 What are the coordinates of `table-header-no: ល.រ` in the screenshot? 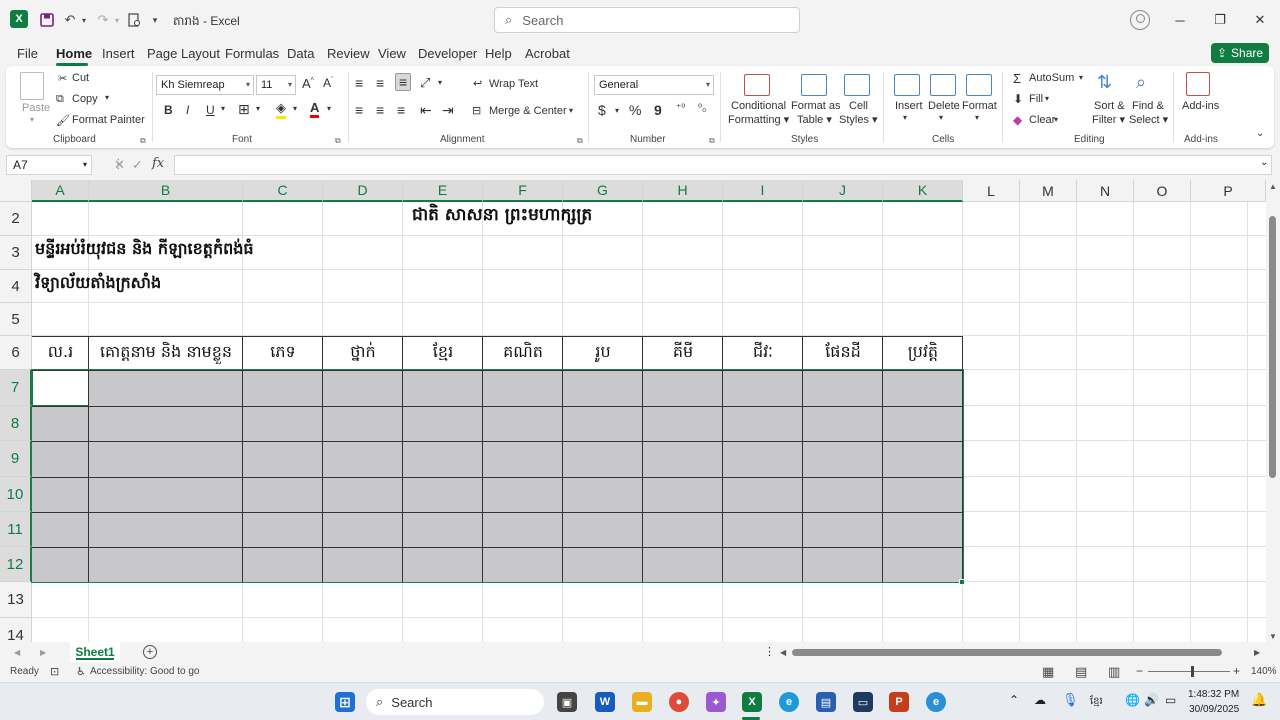 It's located at (60, 353).